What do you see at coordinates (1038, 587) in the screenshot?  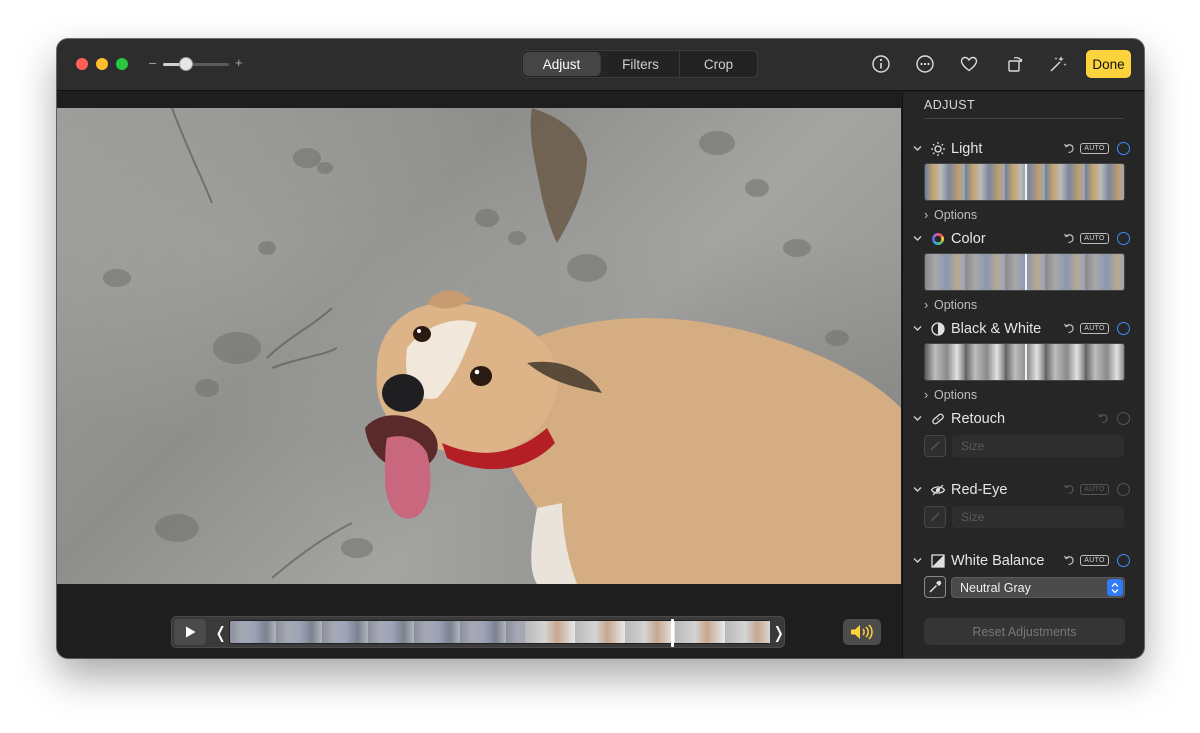 I see `white-balance-select: Neutral Gray` at bounding box center [1038, 587].